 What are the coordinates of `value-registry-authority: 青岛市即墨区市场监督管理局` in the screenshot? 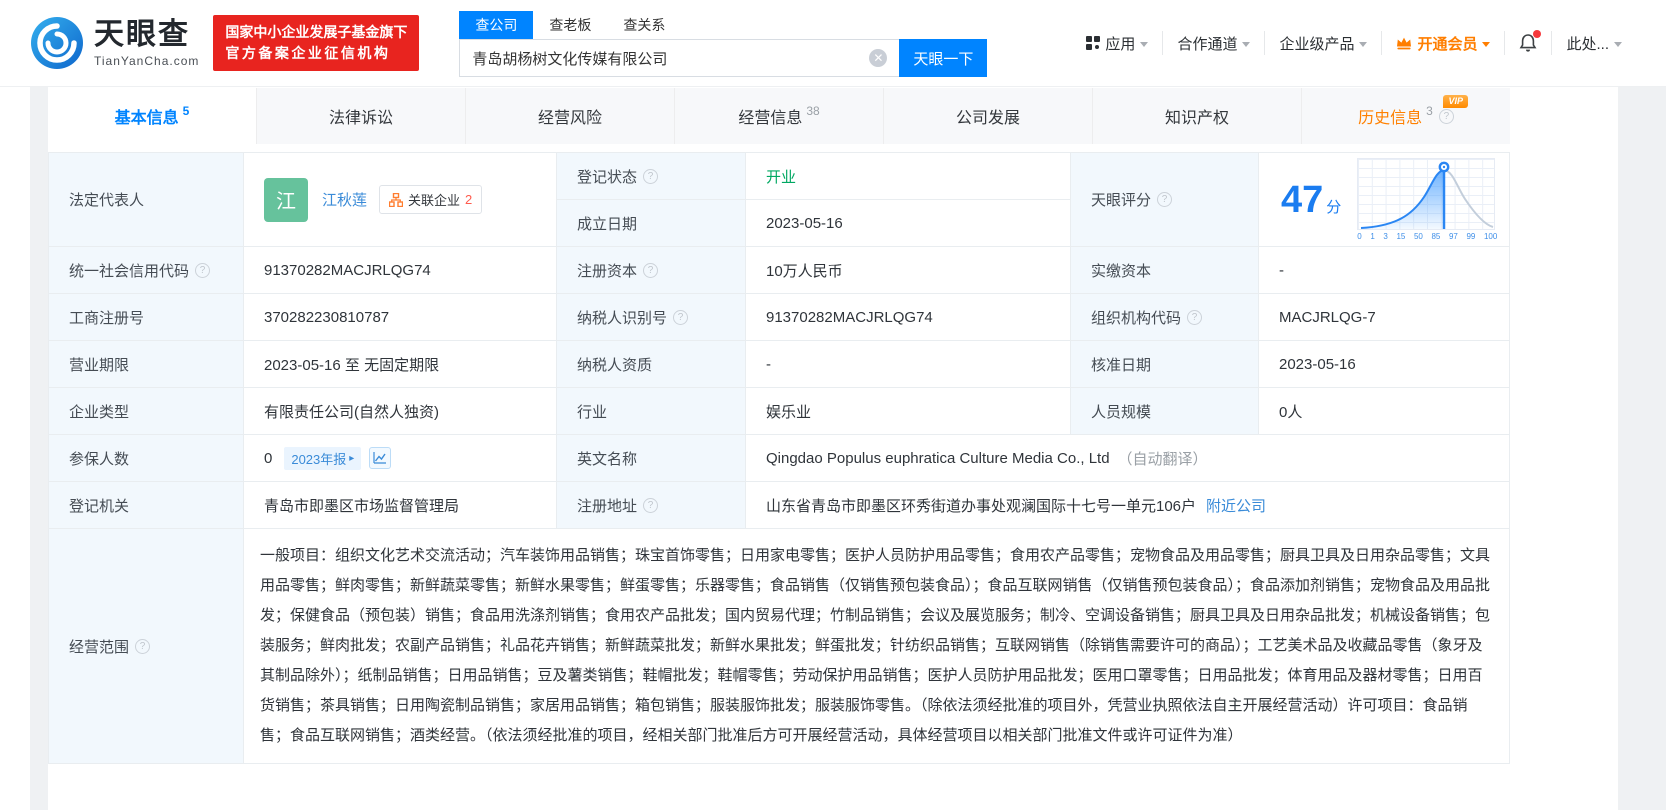 It's located at (400, 505).